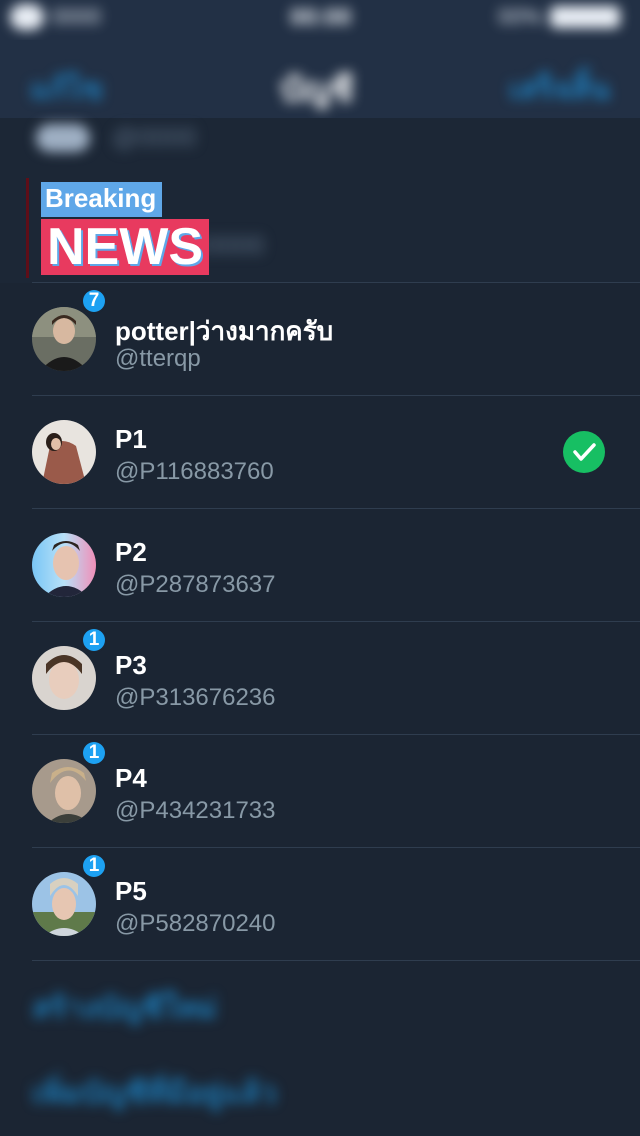 The image size is (640, 1136). What do you see at coordinates (320, 791) in the screenshot?
I see `account-row-p4: 1 P4 @P434231733` at bounding box center [320, 791].